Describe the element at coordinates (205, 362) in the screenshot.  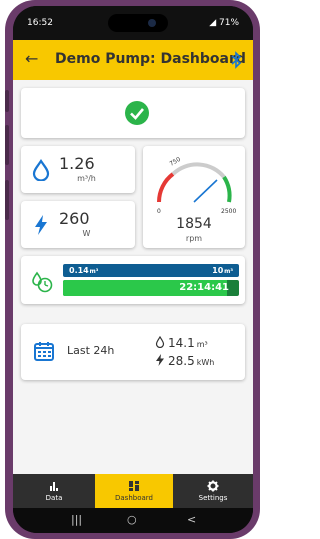
I see `summary-energy-unit: kWh` at that location.